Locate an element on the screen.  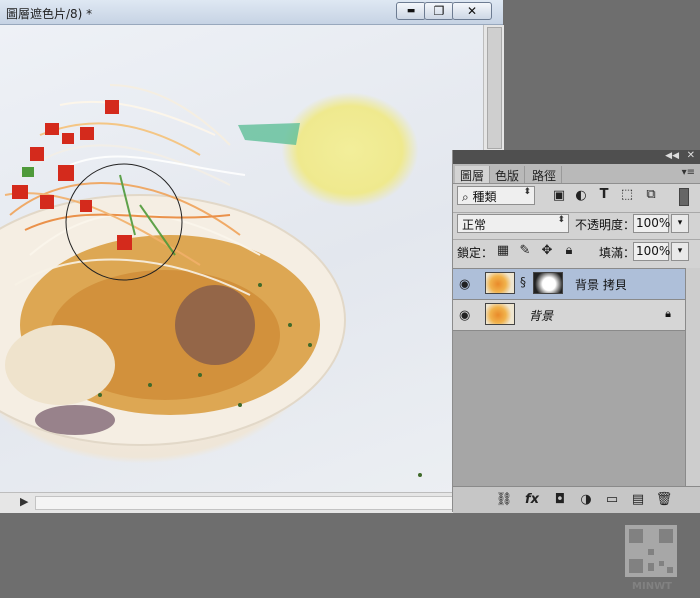
tab-layers: 圖層 is located at coordinates (473, 174).